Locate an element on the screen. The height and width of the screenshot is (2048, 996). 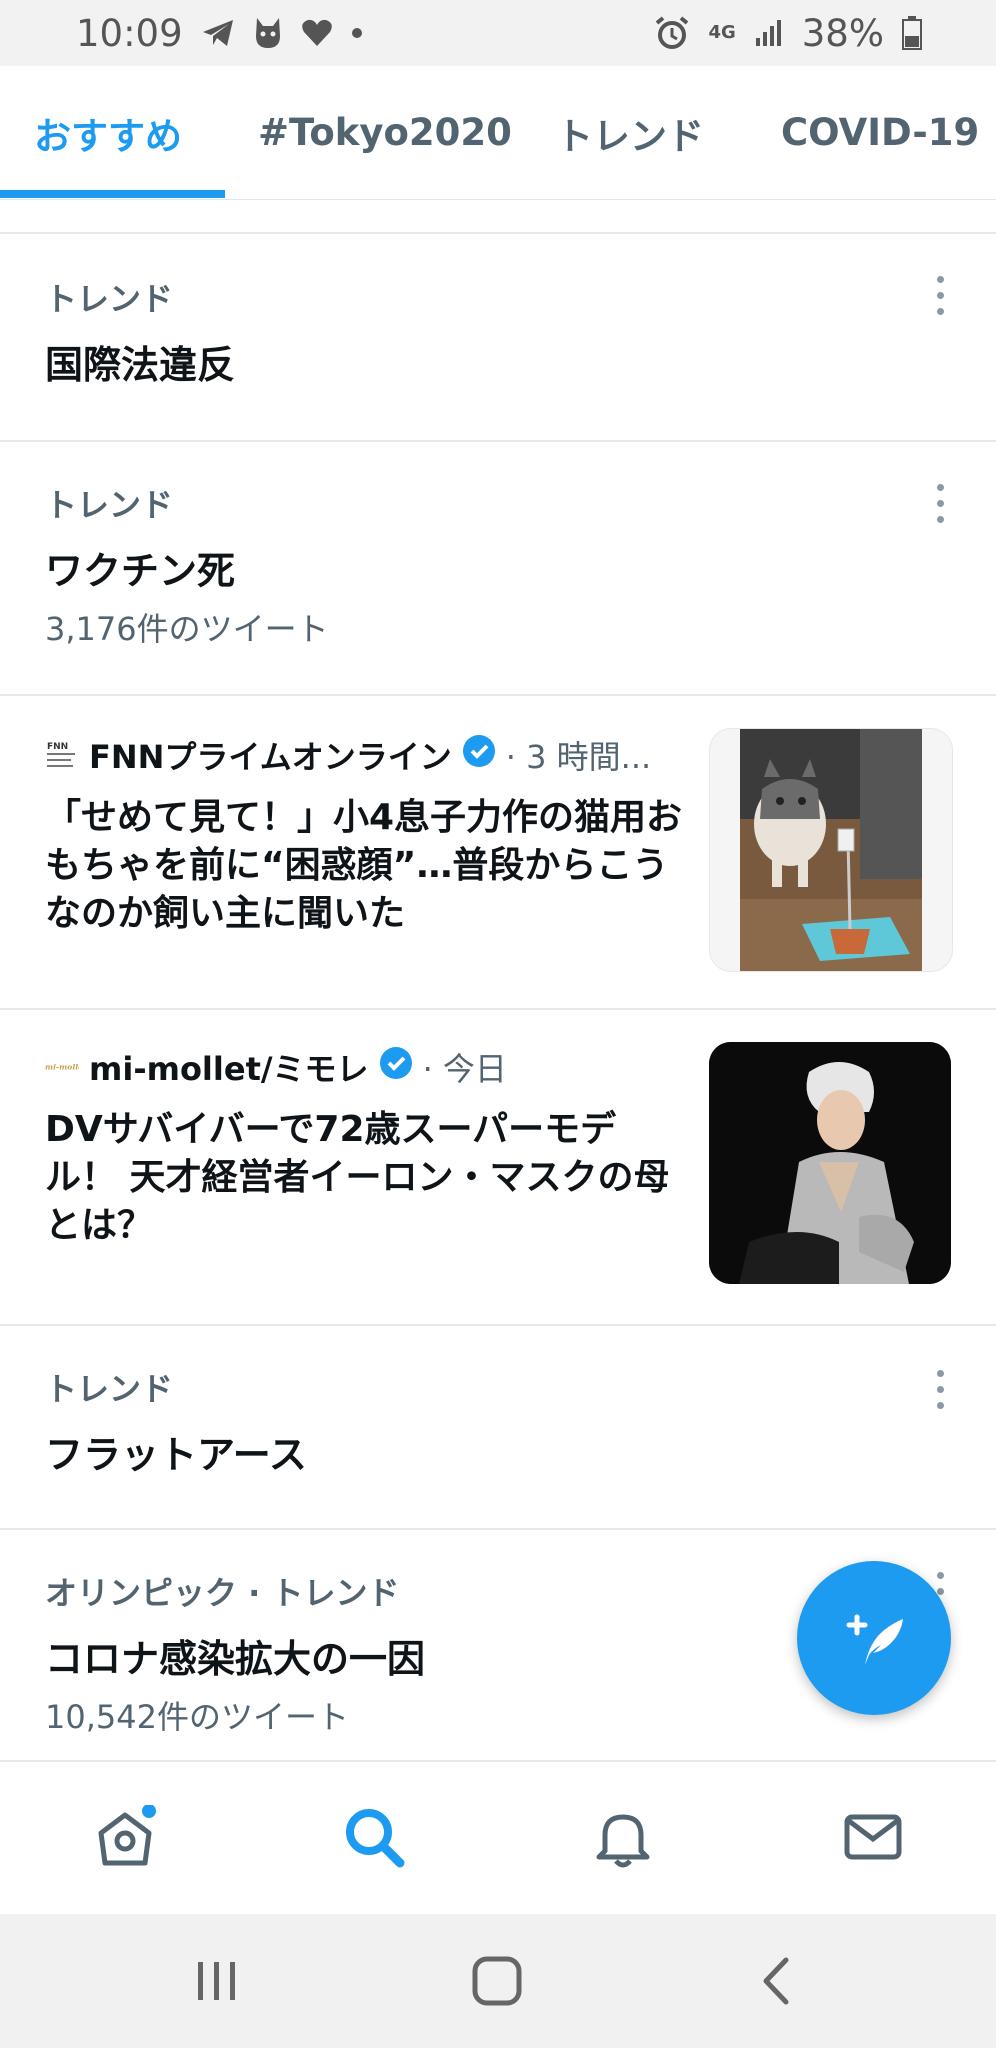
bottom-navigation is located at coordinates (498, 1838).